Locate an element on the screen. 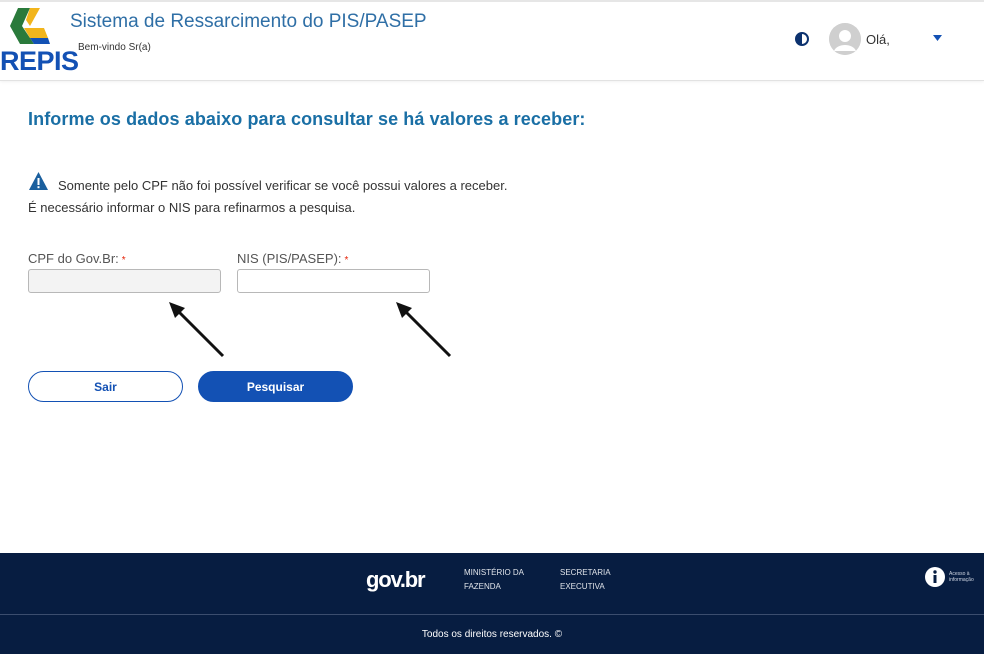  cpf-input is located at coordinates (124, 281).